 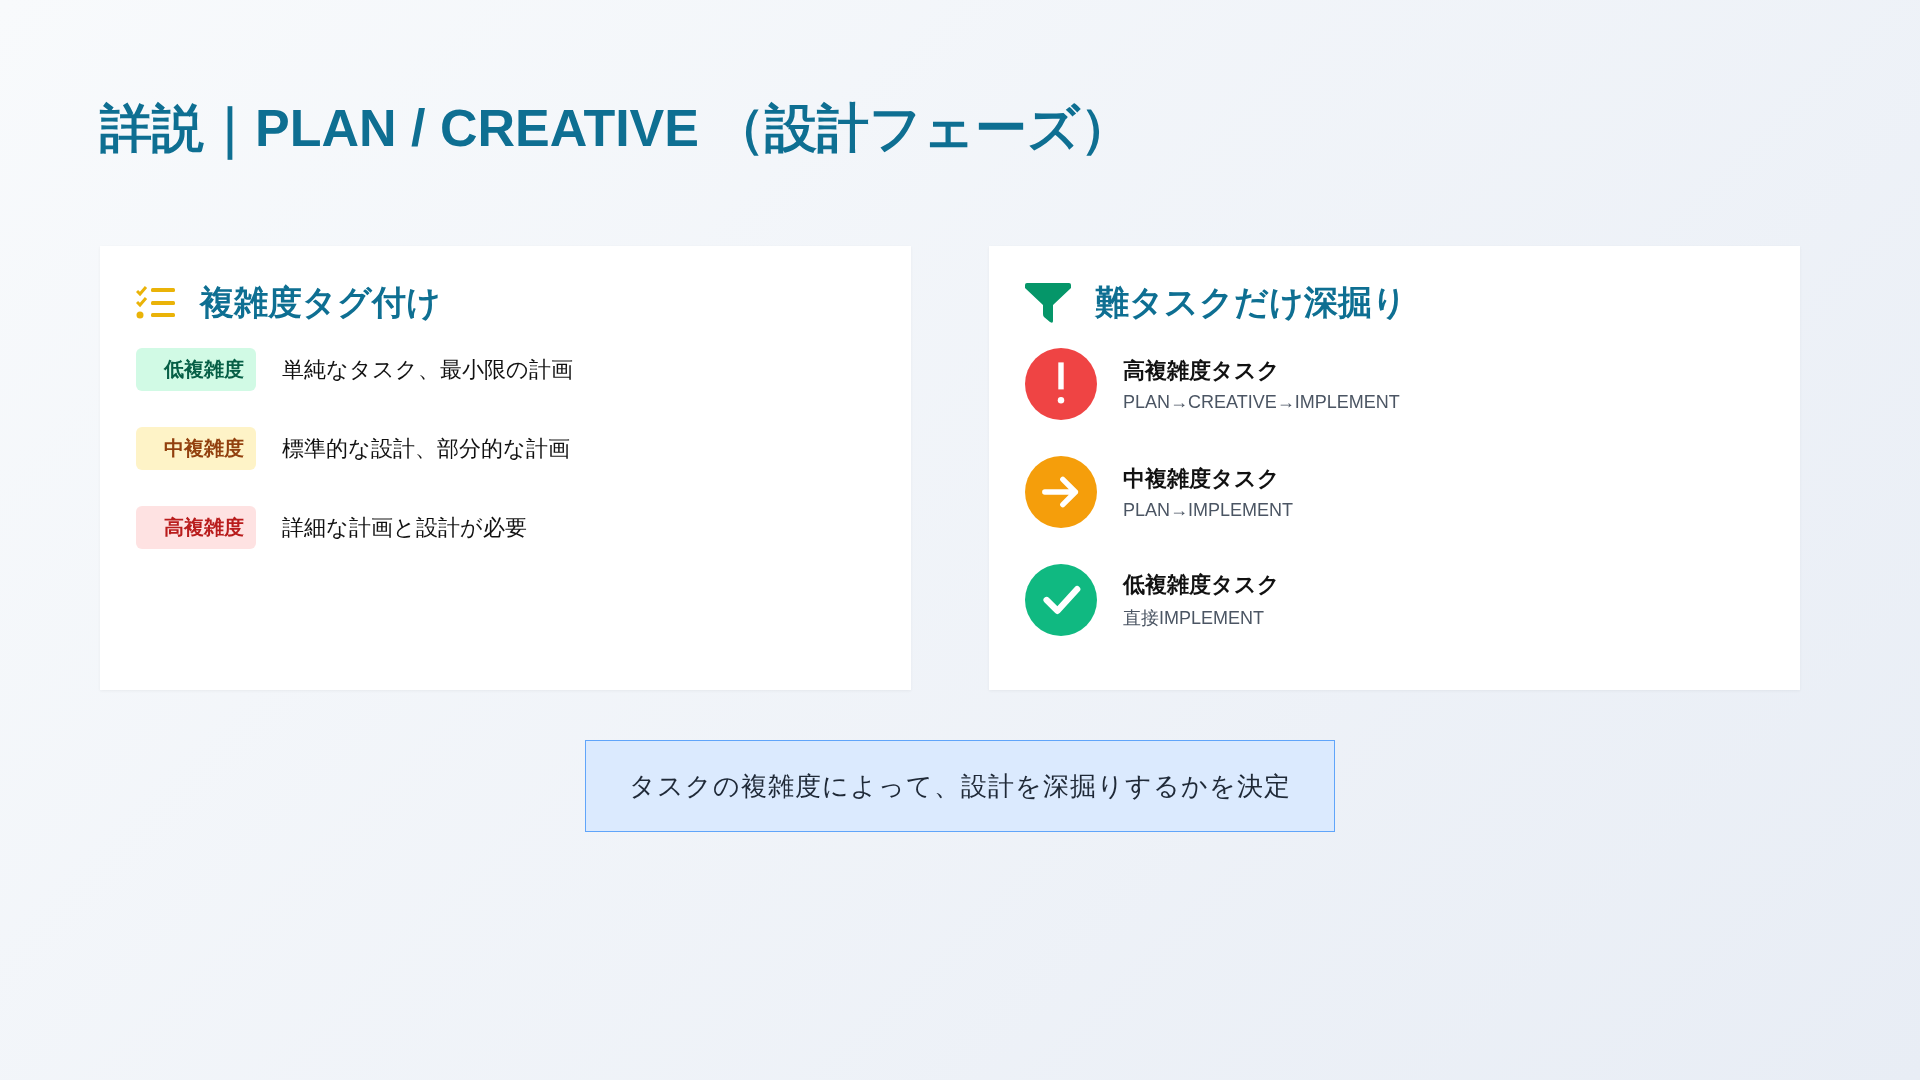 What do you see at coordinates (1202, 370) in the screenshot?
I see `task-level-title: 高複雑度タスク` at bounding box center [1202, 370].